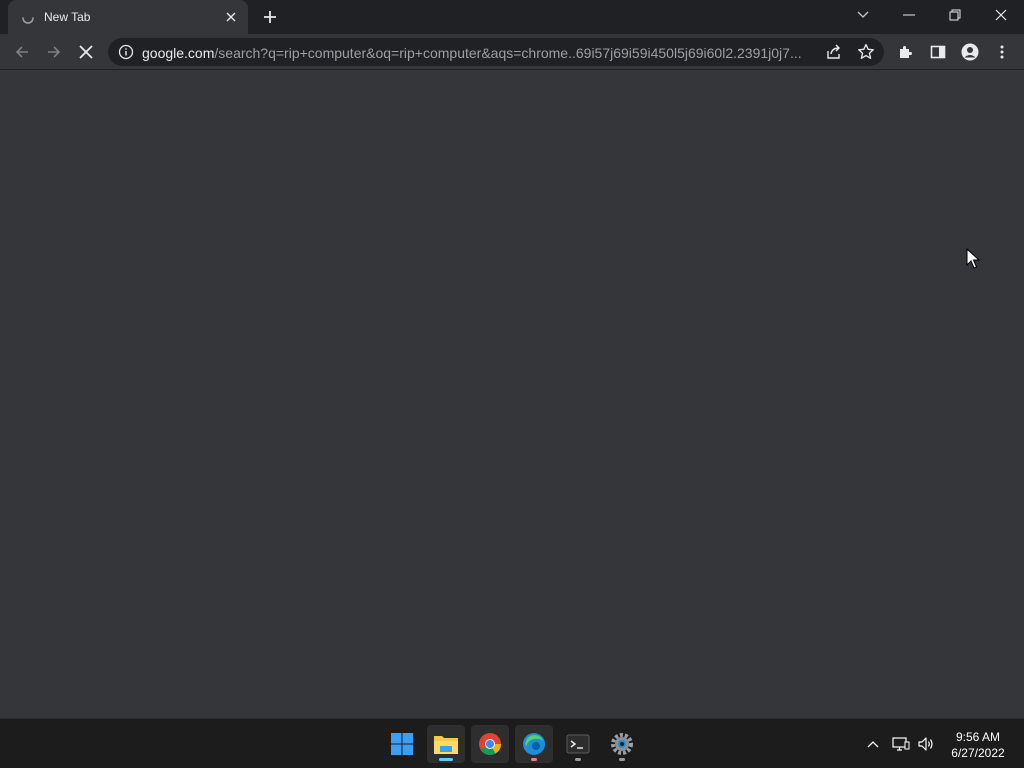 This screenshot has height=768, width=1024. I want to click on tab-title: New Tab, so click(67, 17).